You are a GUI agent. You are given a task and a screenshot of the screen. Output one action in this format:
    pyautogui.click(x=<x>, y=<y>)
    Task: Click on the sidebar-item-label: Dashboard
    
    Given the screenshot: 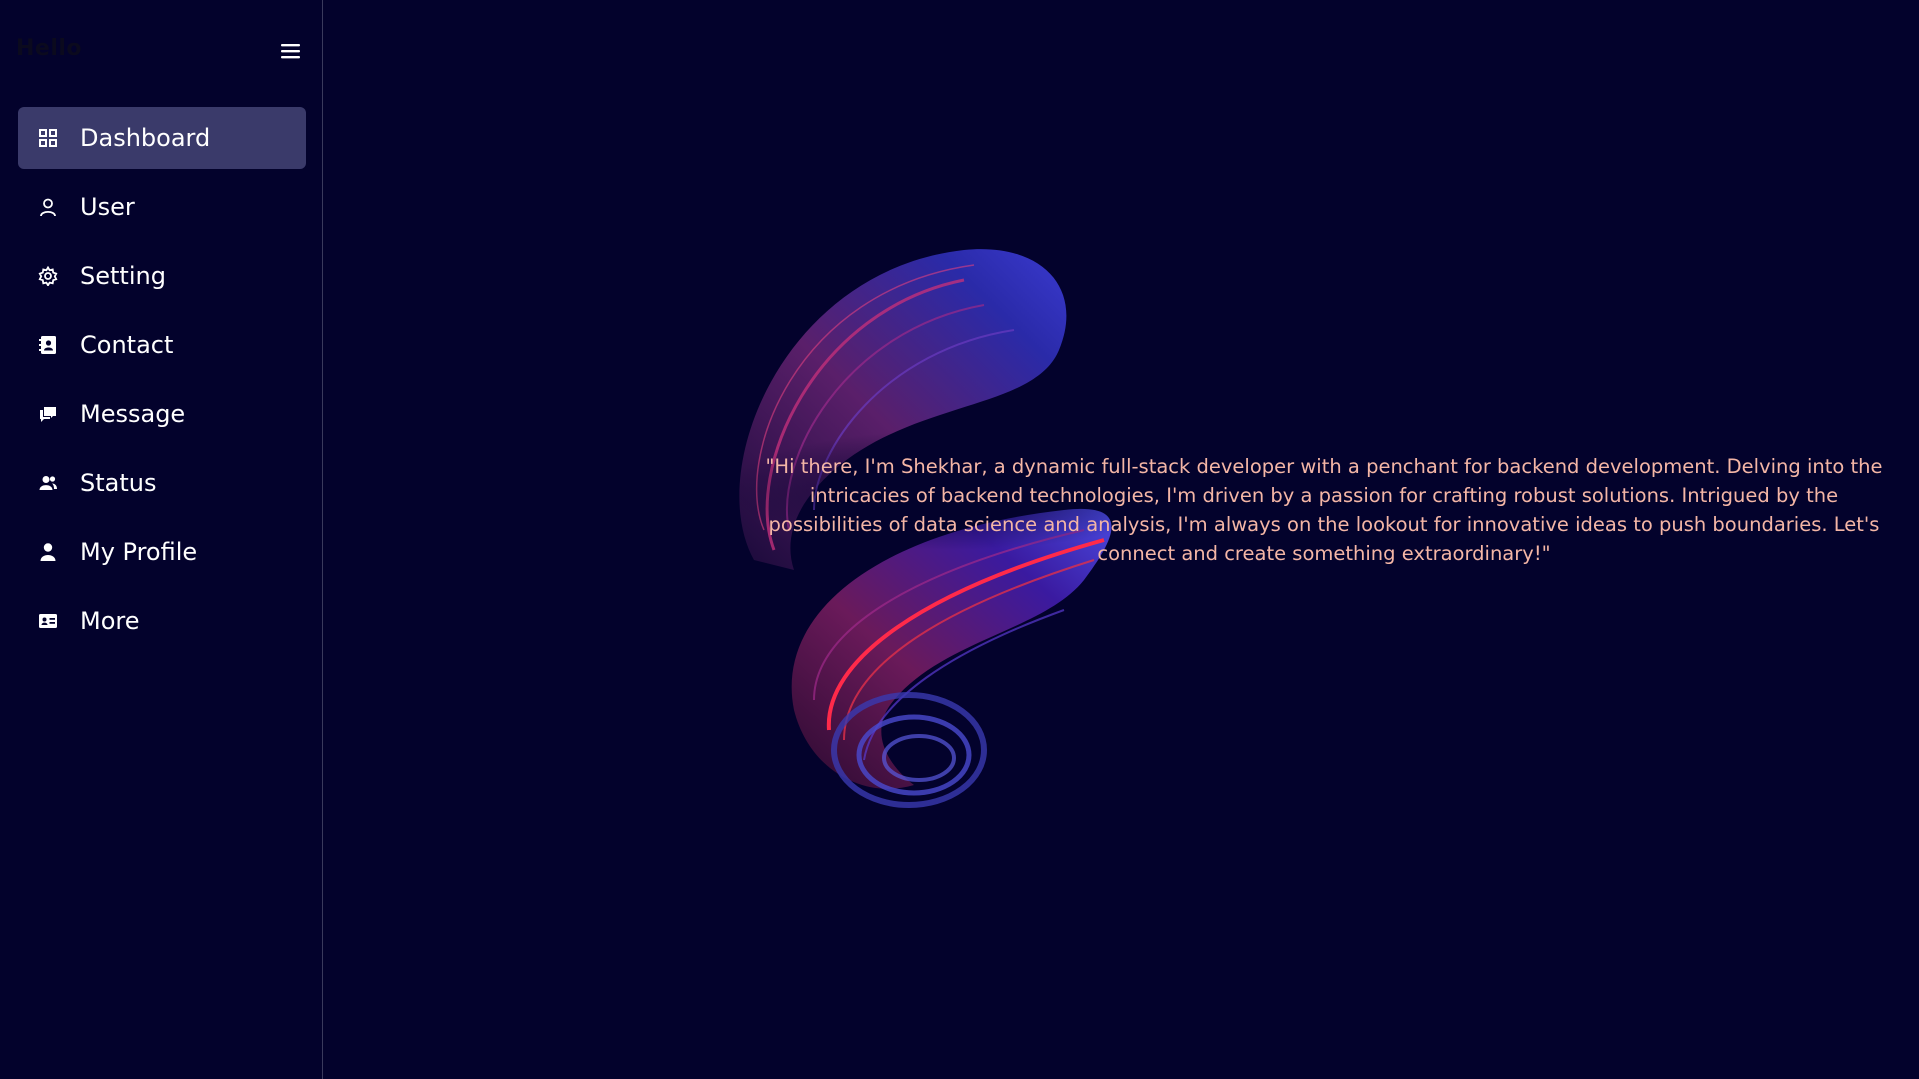 What is the action you would take?
    pyautogui.click(x=145, y=138)
    